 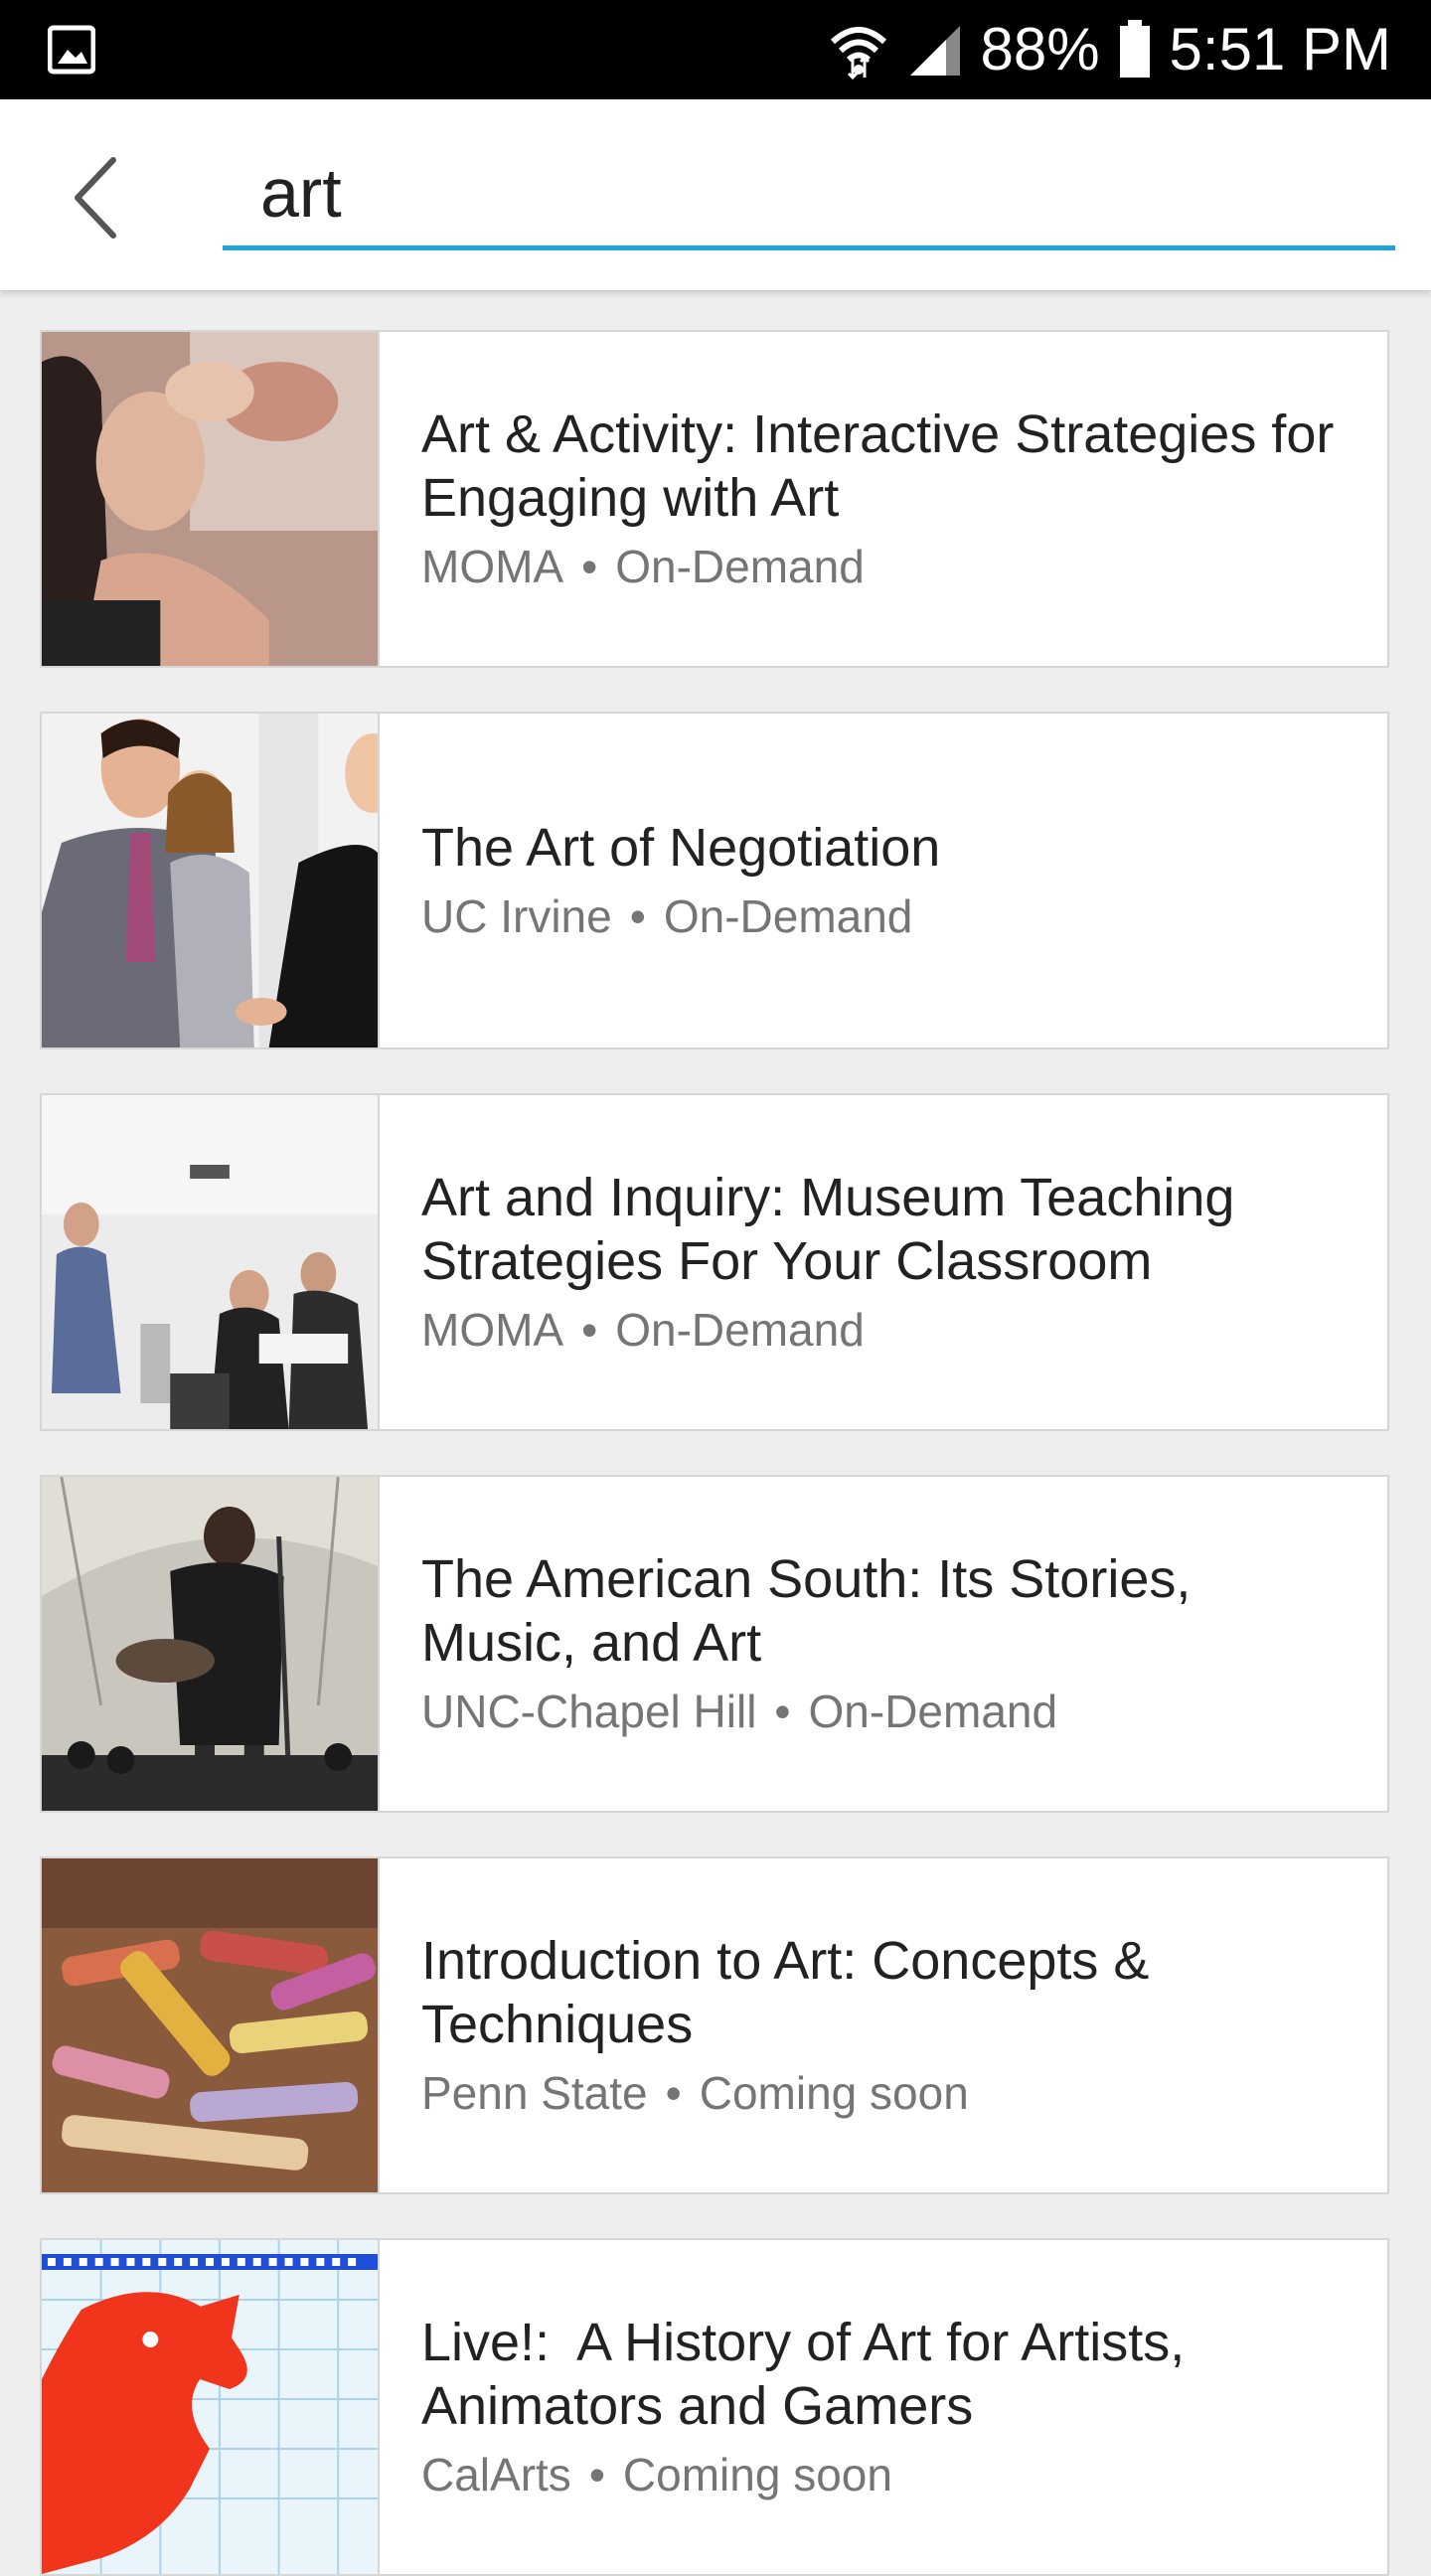 I want to click on course-title: The Art of Negotiation, so click(x=681, y=848).